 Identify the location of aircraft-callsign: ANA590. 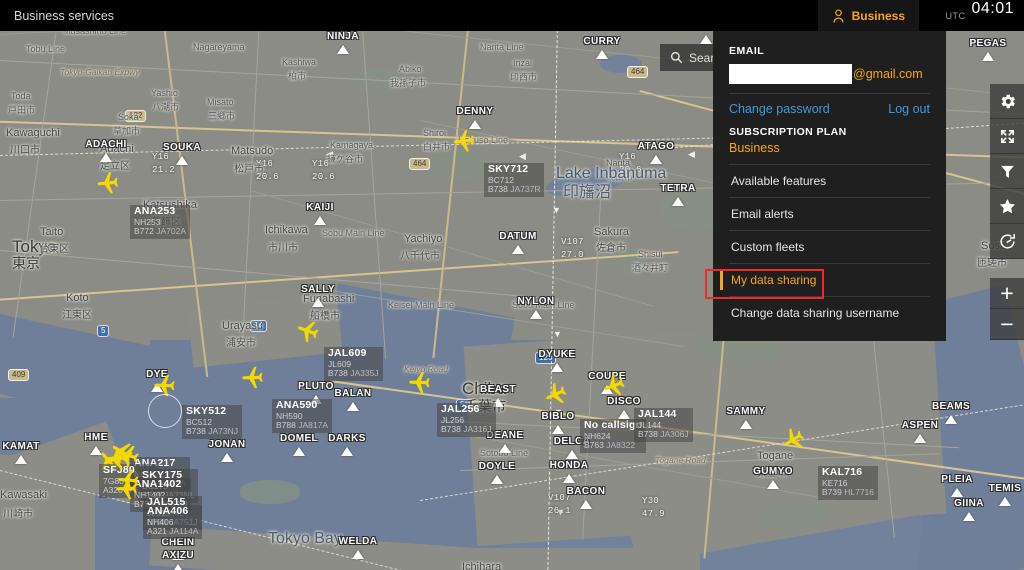
(297, 405).